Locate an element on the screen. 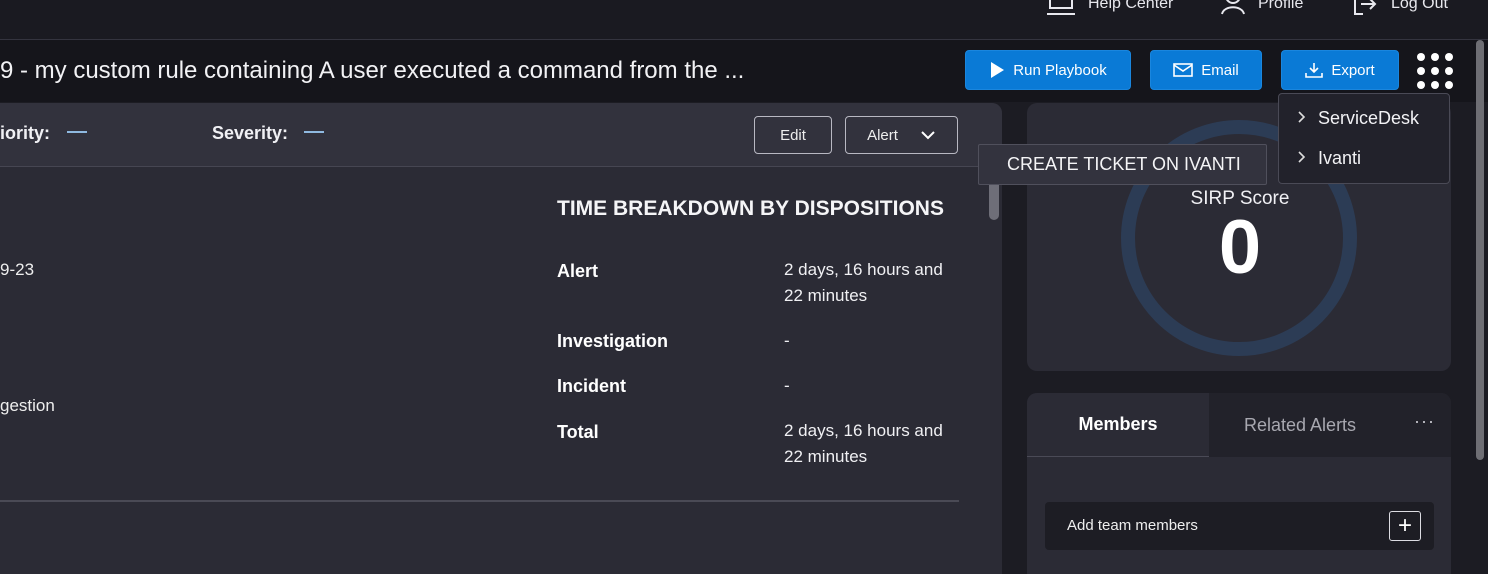  tab-members: Members is located at coordinates (1118, 425).